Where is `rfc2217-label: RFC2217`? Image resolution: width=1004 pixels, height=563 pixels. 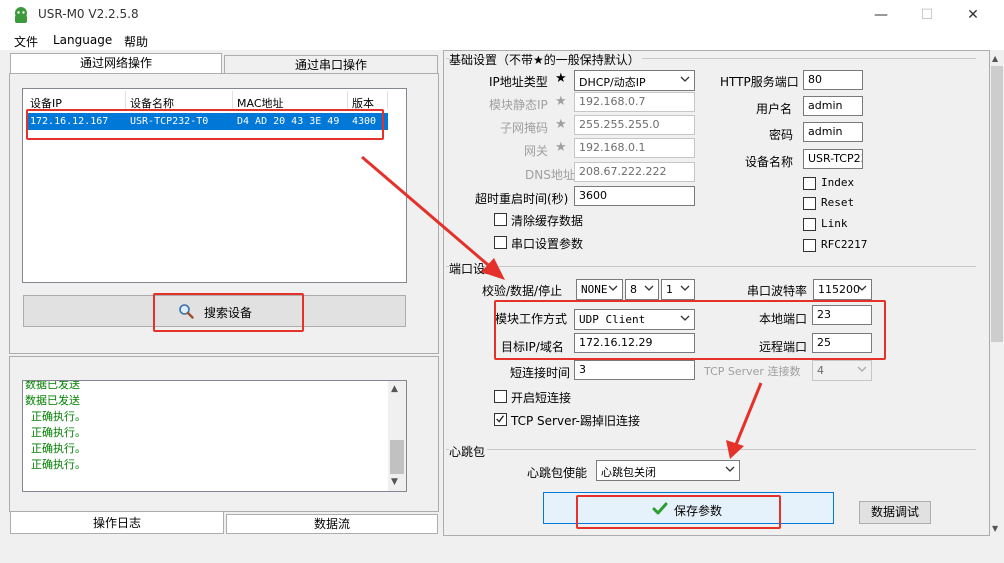 rfc2217-label: RFC2217 is located at coordinates (844, 244).